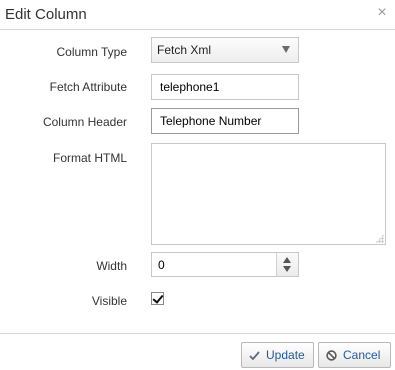 Image resolution: width=395 pixels, height=370 pixels. What do you see at coordinates (286, 49) in the screenshot?
I see `chevron-down-icon` at bounding box center [286, 49].